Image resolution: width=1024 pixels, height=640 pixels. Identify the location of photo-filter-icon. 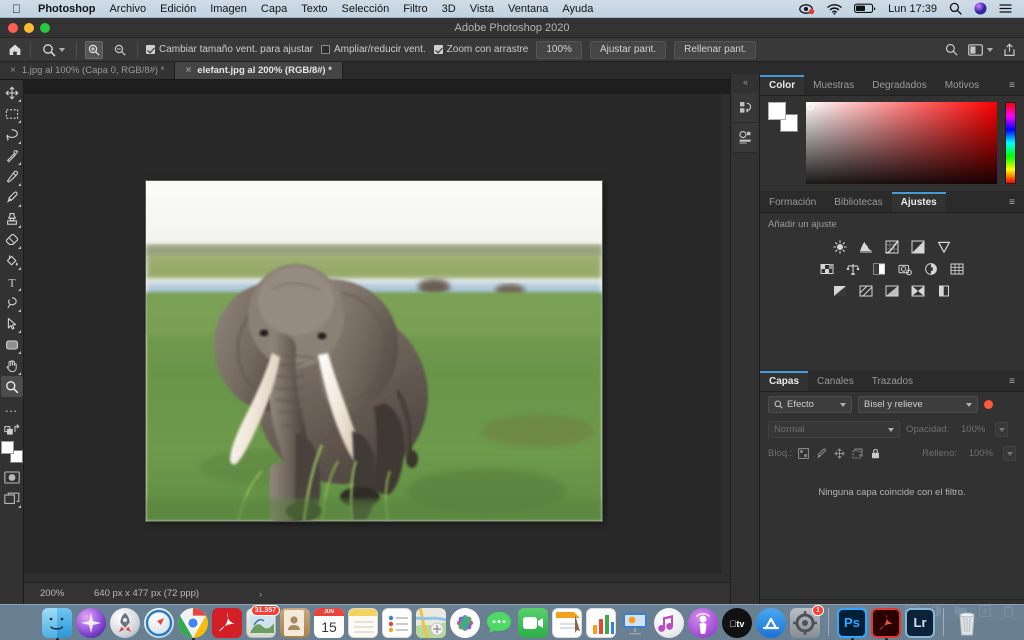
(905, 269).